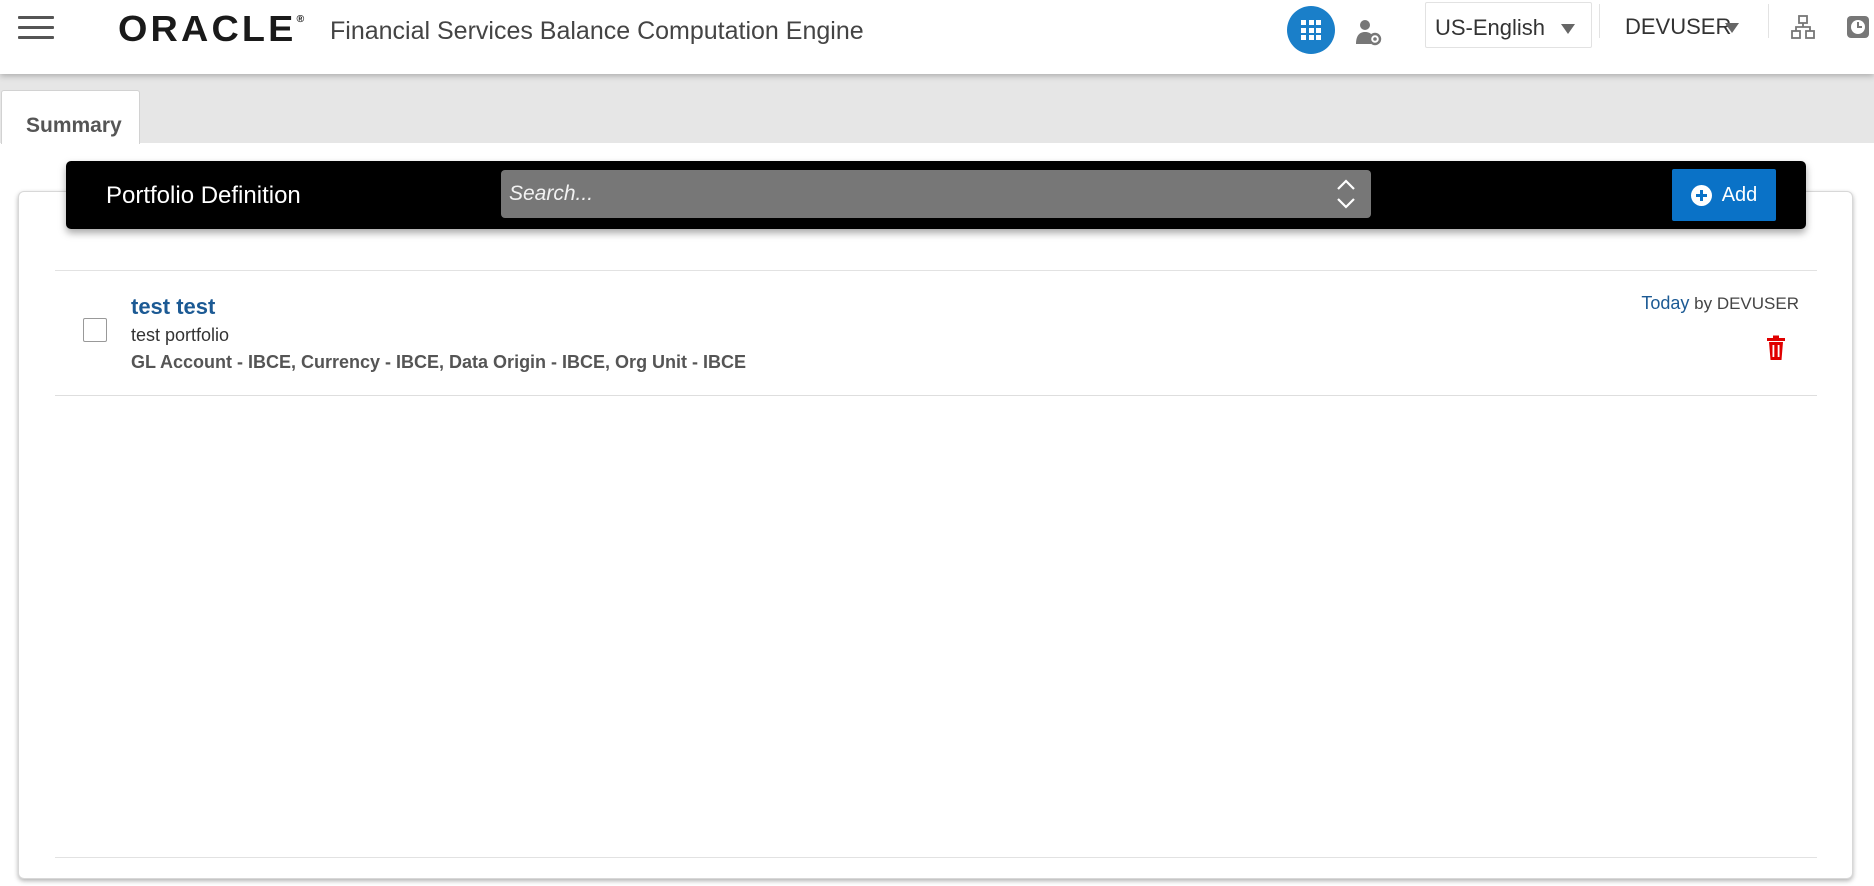 This screenshot has height=886, width=1874. What do you see at coordinates (95, 330) in the screenshot?
I see `row-checkbox` at bounding box center [95, 330].